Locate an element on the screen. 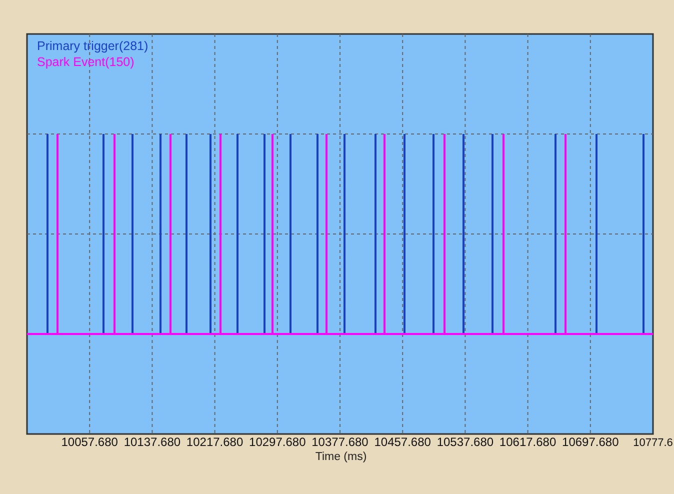  tick-label: 10377.680 is located at coordinates (340, 442).